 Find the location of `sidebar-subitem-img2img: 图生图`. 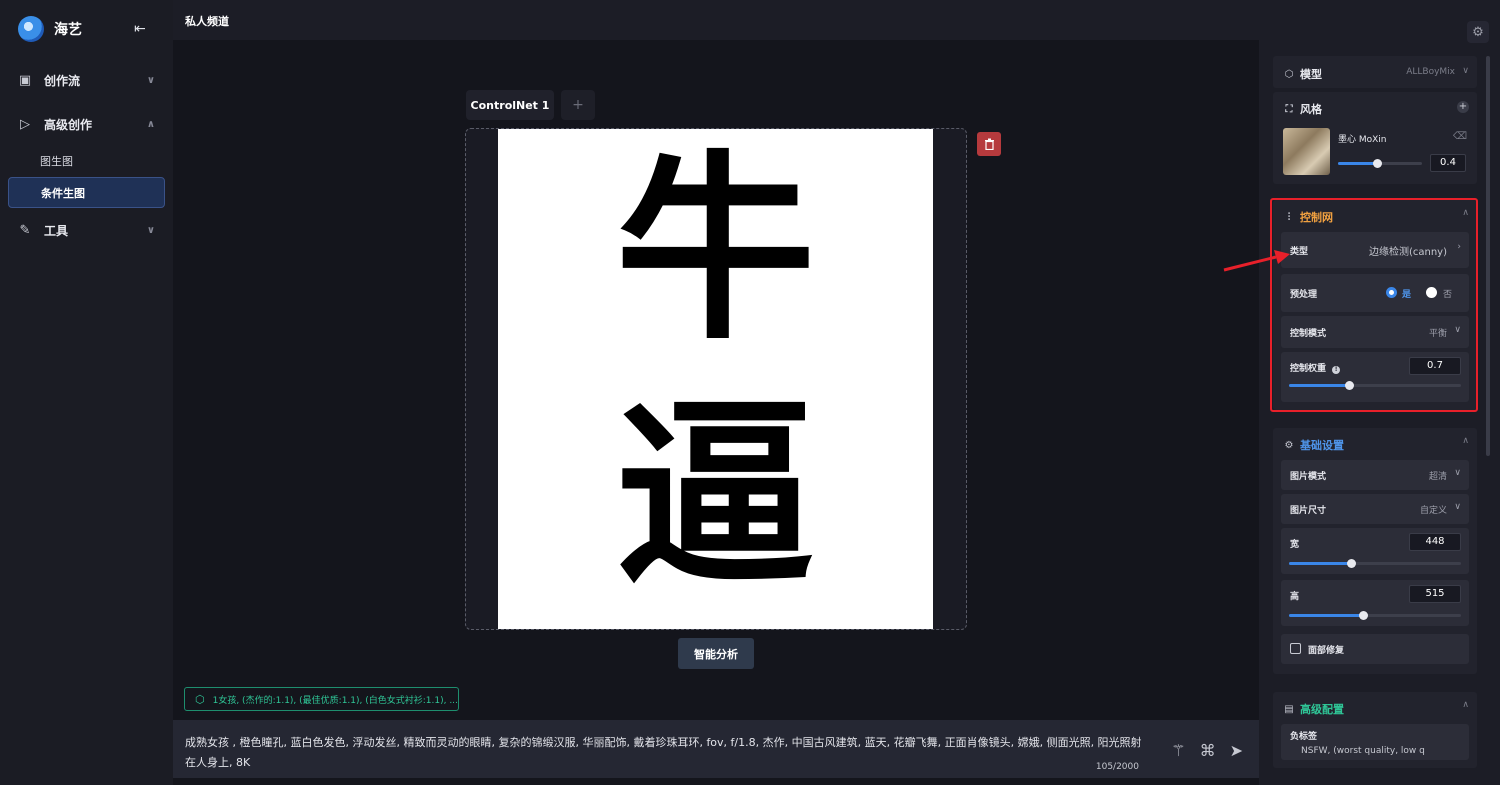

sidebar-subitem-img2img: 图生图 is located at coordinates (86, 160).